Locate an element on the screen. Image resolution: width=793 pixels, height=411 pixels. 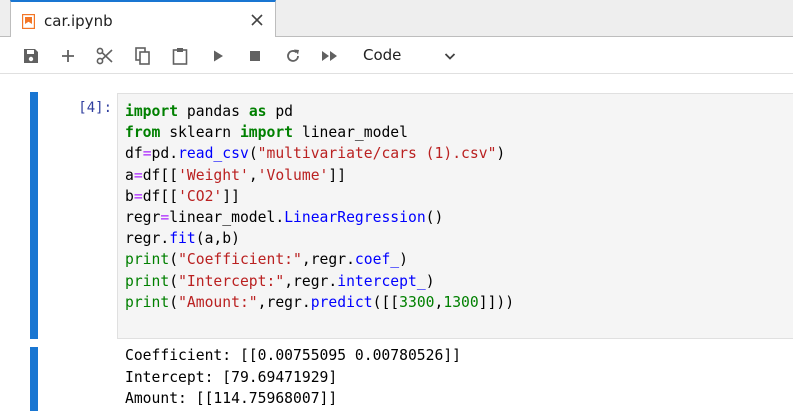
cell-type-dropdown: Code is located at coordinates (410, 56).